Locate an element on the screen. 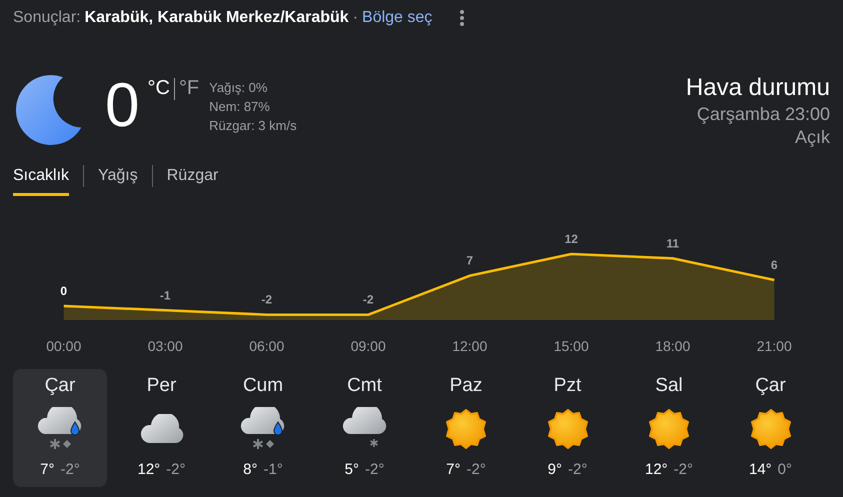  weather-detail: Nem: 87% is located at coordinates (240, 107).